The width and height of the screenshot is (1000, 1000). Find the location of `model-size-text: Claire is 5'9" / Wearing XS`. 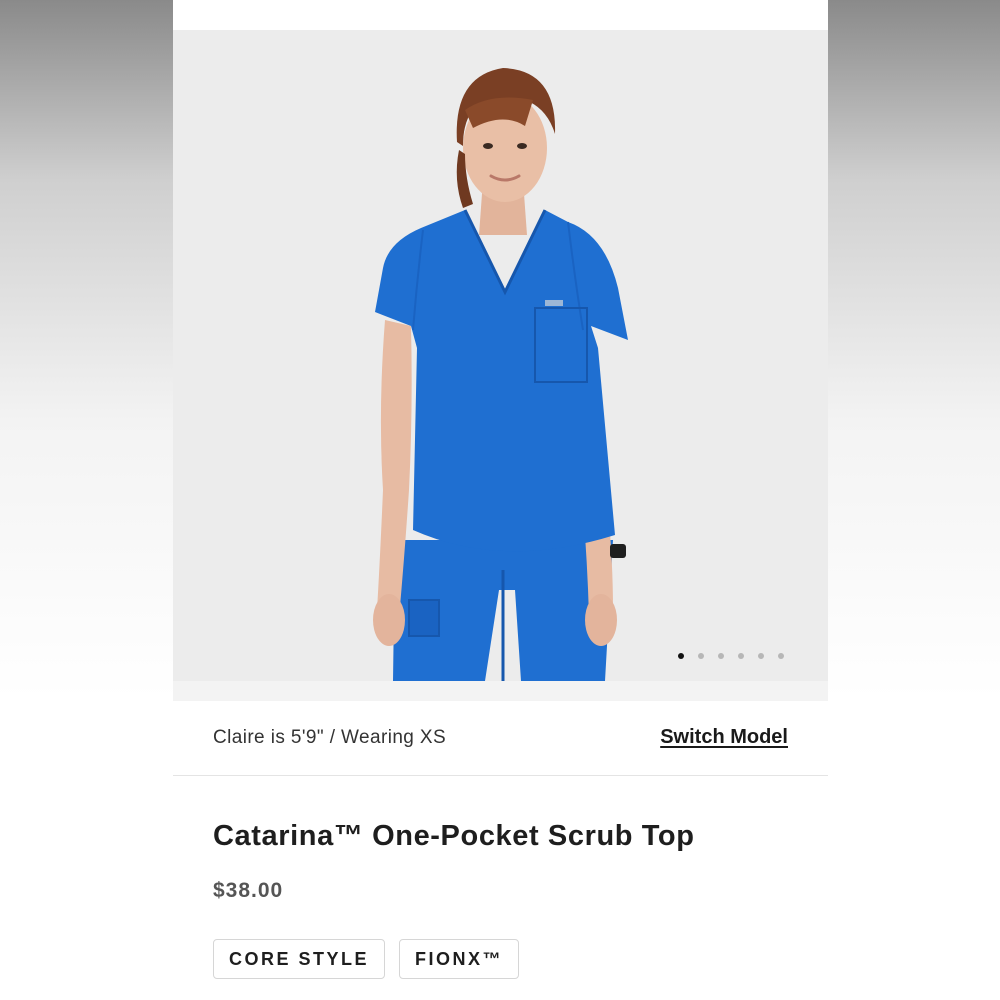

model-size-text: Claire is 5'9" / Wearing XS is located at coordinates (330, 737).